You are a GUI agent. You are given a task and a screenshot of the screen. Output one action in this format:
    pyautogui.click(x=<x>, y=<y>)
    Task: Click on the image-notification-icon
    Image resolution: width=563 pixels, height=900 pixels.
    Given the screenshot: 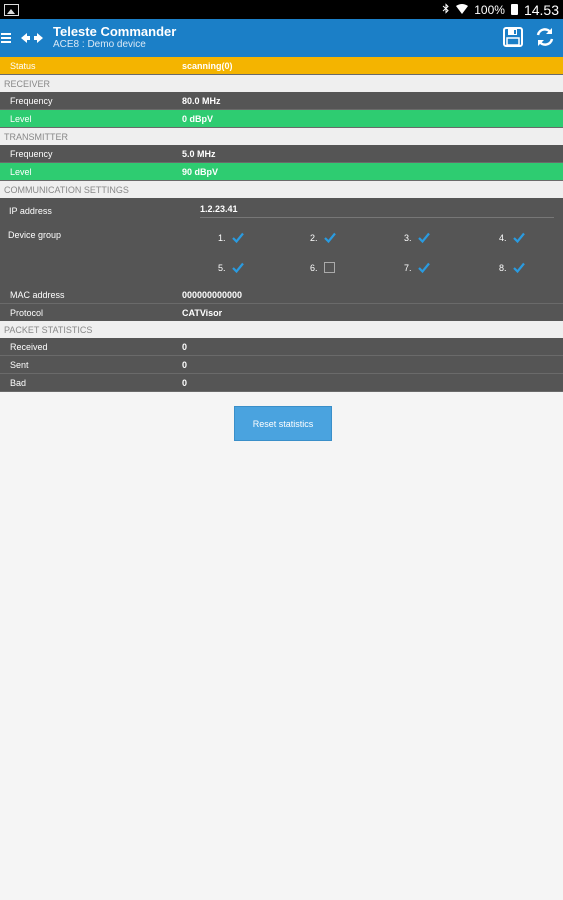 What is the action you would take?
    pyautogui.click(x=11, y=9)
    